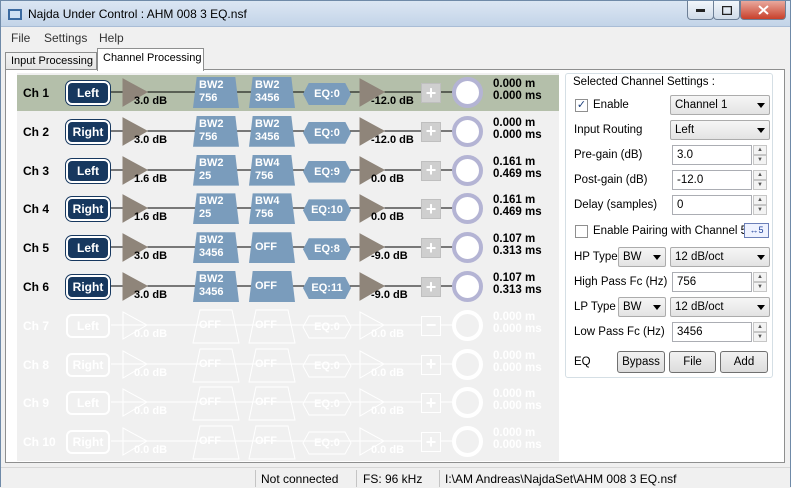 Image resolution: width=791 pixels, height=488 pixels. What do you see at coordinates (712, 282) in the screenshot?
I see `hp-fc-input: 756` at bounding box center [712, 282].